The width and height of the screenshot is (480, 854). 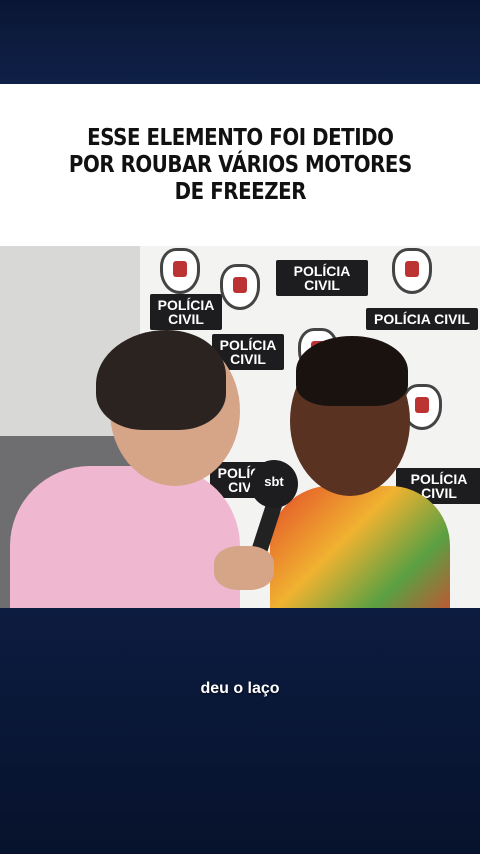 I want to click on top-background, so click(x=240, y=42).